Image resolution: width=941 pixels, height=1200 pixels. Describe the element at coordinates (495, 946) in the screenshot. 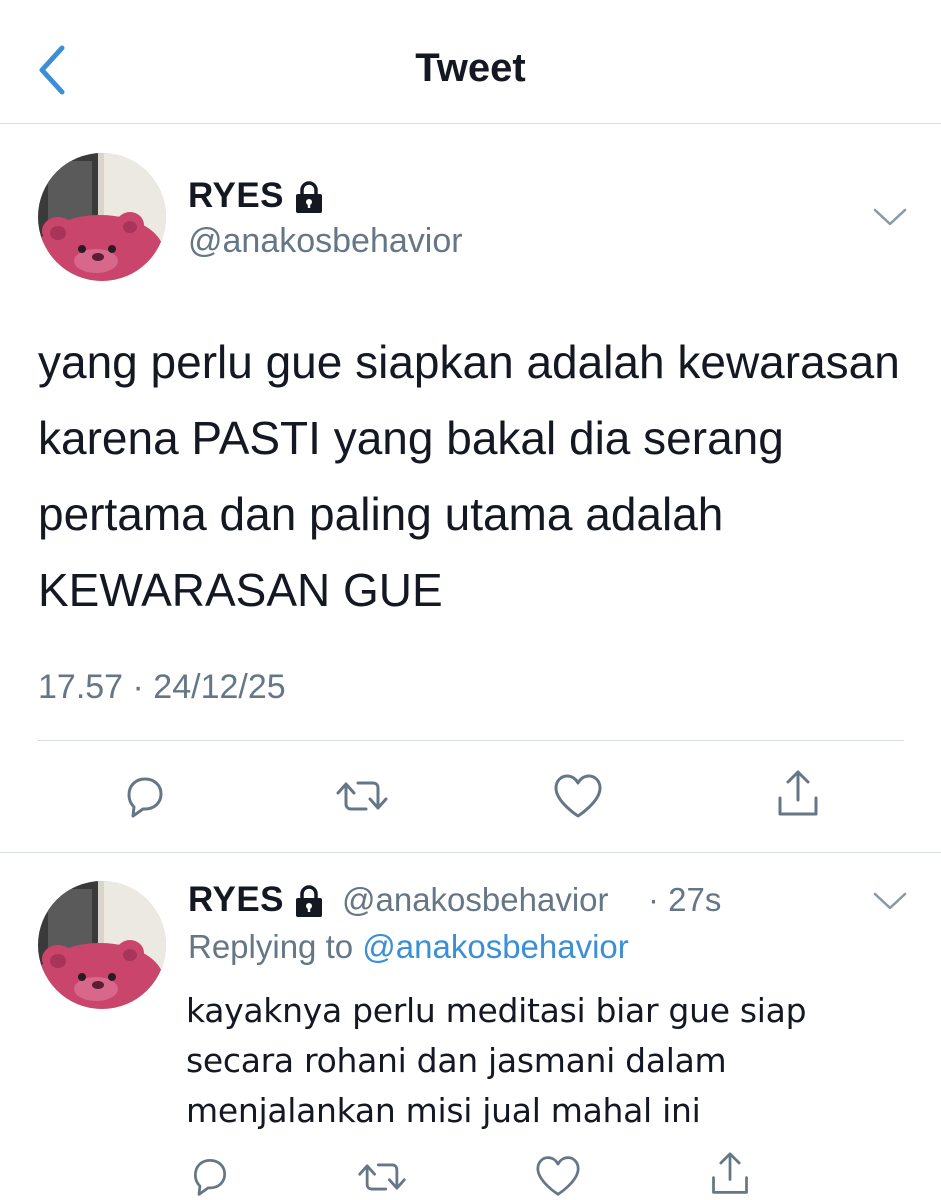

I see `replying-handle-link: @anakosbehavior` at that location.